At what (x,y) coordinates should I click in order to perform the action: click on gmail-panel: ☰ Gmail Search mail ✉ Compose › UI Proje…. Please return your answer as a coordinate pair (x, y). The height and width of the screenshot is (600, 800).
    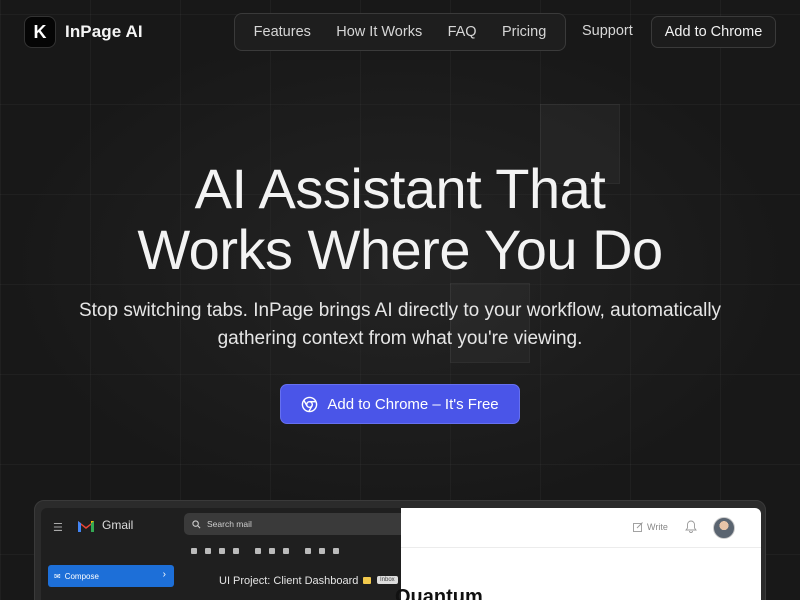
    Looking at the image, I should click on (225, 554).